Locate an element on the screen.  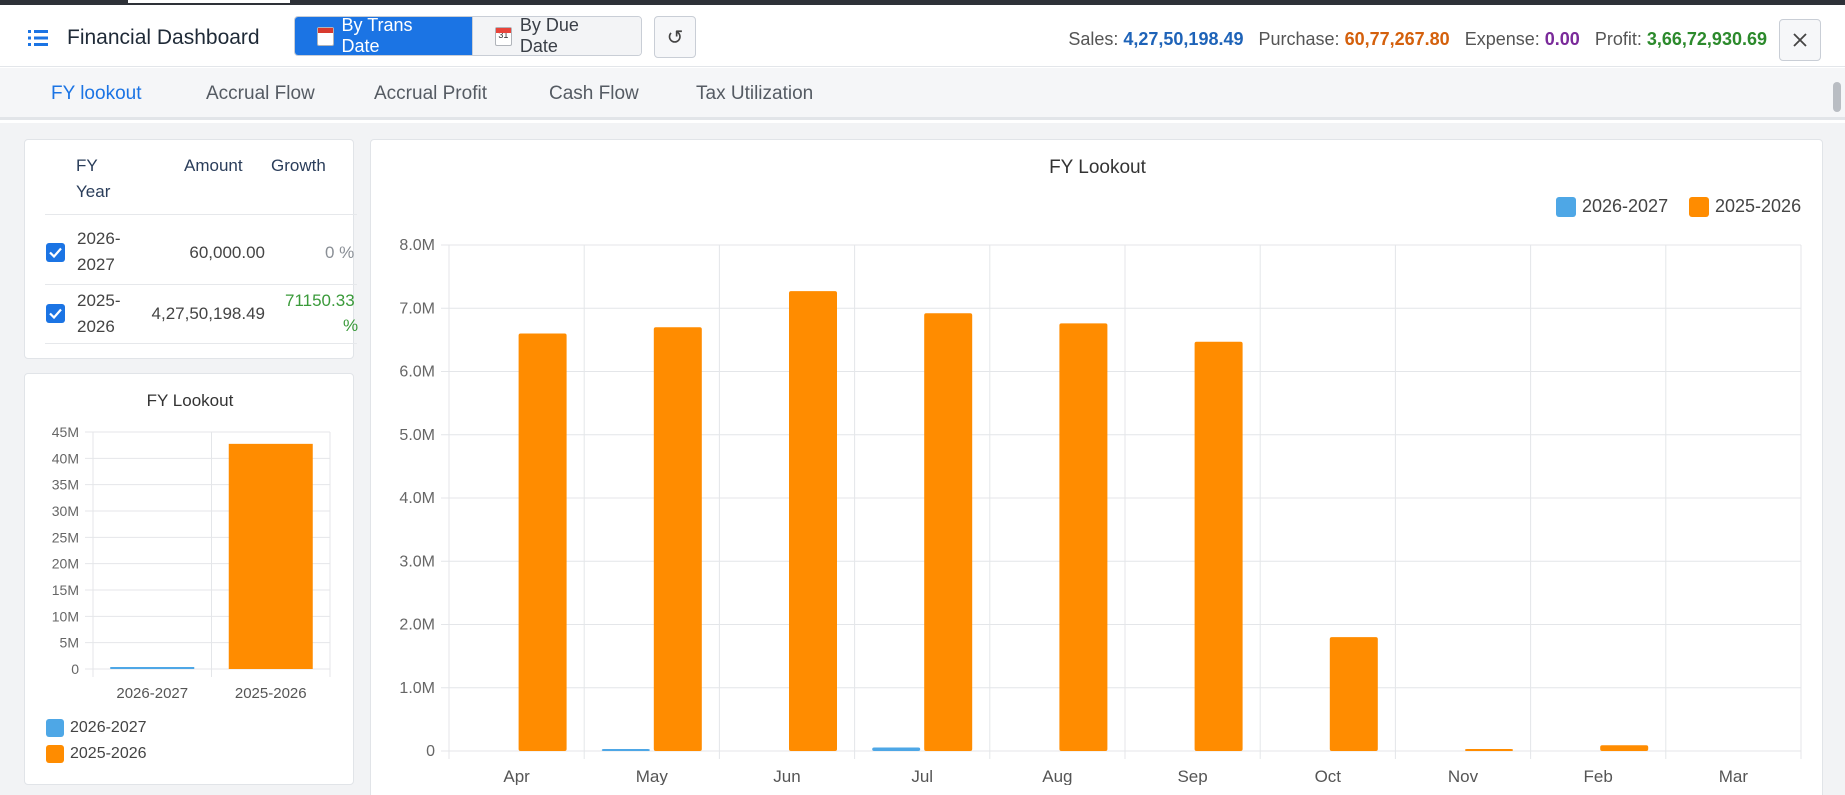
sales-label: Sales: is located at coordinates (1093, 39).